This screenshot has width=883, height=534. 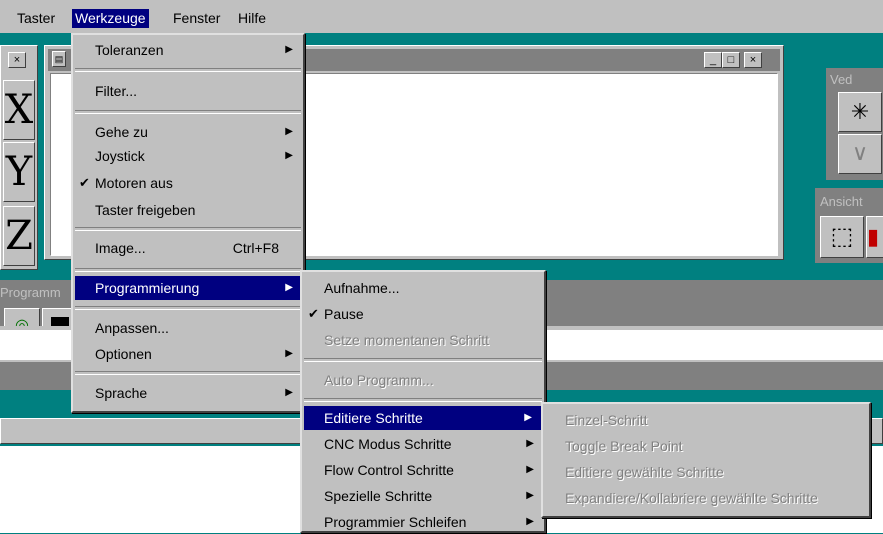 I want to click on menu-item-toggle-break-point: Toggle Break Point, so click(x=624, y=446).